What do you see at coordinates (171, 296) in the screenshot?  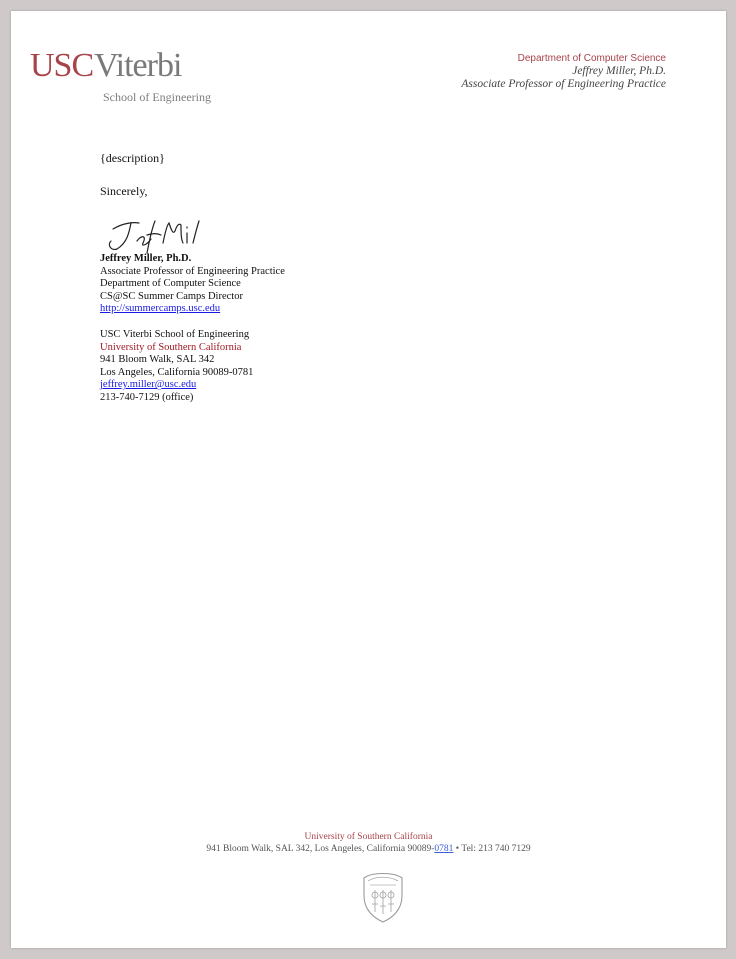 I see `signer-role: CS@SC Summer Camps Director` at bounding box center [171, 296].